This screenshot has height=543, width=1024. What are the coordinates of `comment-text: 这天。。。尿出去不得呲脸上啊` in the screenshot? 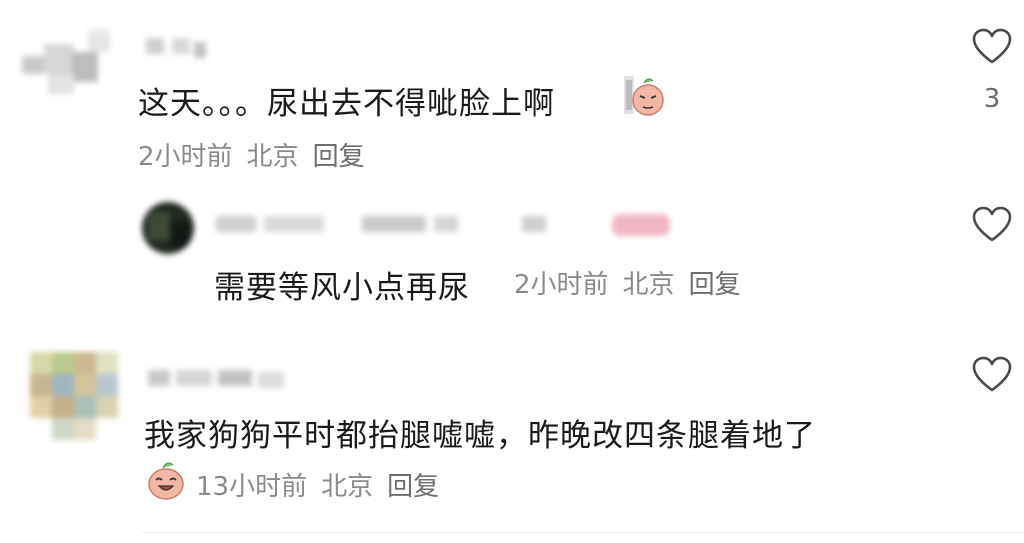 It's located at (346, 100).